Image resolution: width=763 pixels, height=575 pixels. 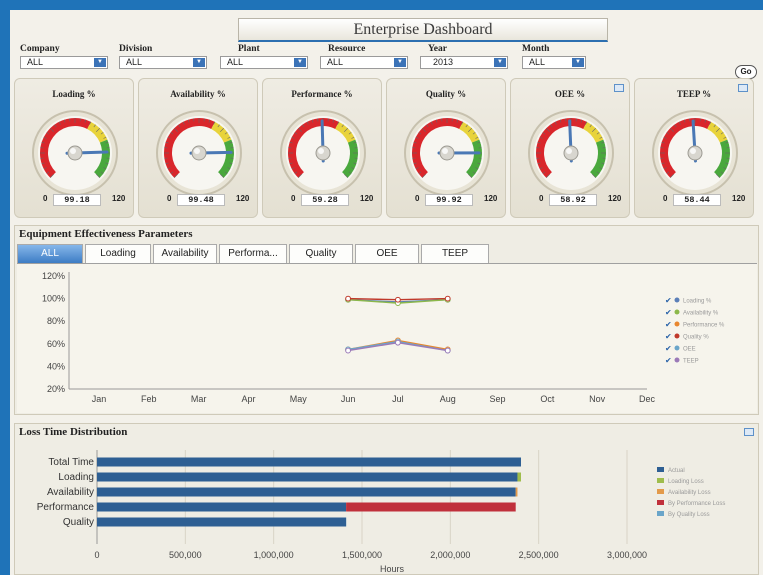 What do you see at coordinates (73, 432) in the screenshot?
I see `panel-title: Loss Time Distribution` at bounding box center [73, 432].